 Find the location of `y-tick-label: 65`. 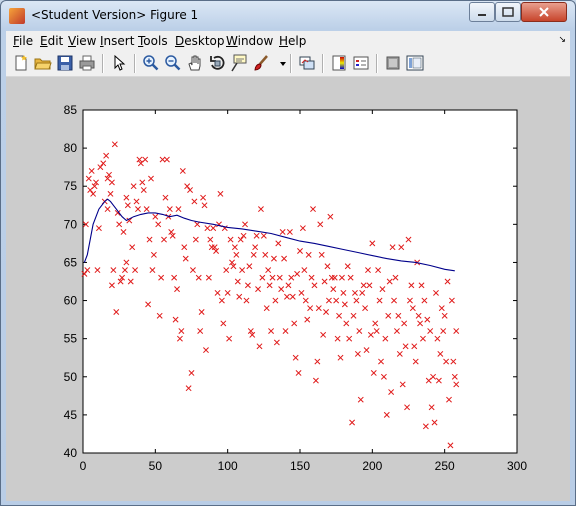

y-tick-label: 65 is located at coordinates (71, 262).